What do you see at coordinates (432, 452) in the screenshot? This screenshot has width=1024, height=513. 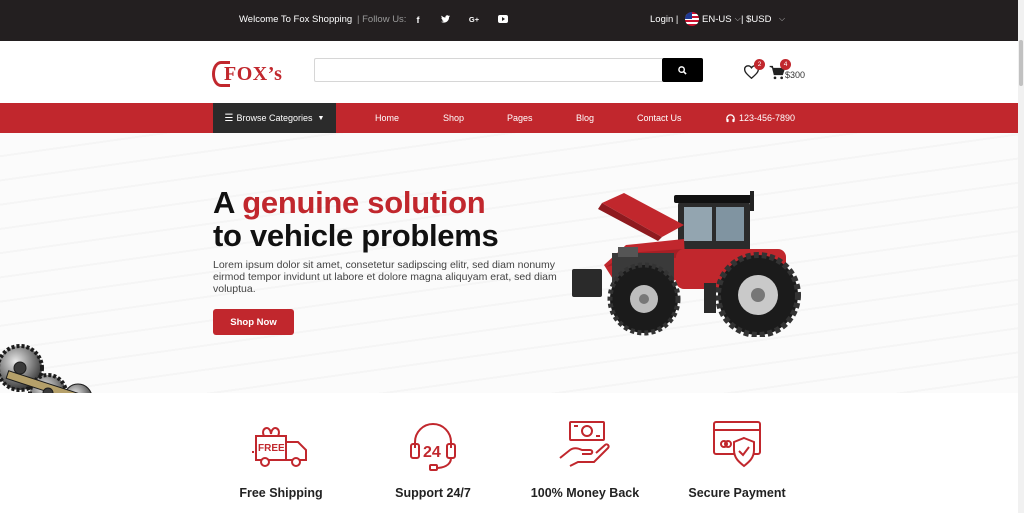 I see `support-24-text: 24` at bounding box center [432, 452].